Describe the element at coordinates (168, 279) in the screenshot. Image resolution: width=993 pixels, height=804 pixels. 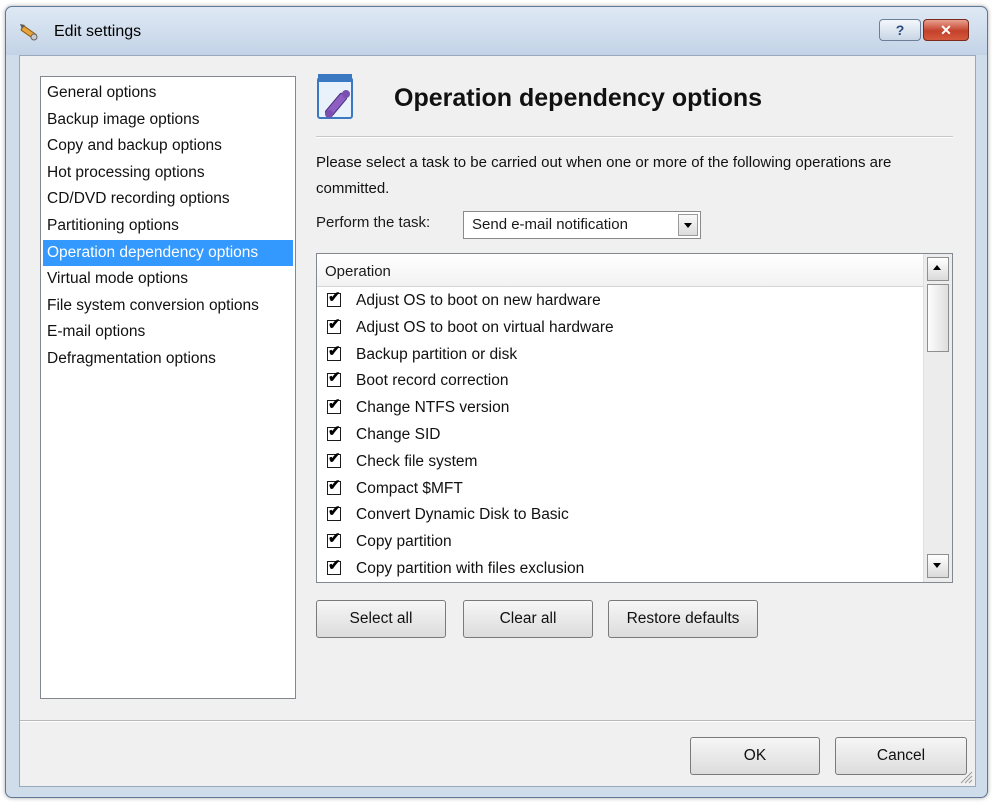
I see `nav-item-virtual-mode-options: Virtual mode options` at that location.